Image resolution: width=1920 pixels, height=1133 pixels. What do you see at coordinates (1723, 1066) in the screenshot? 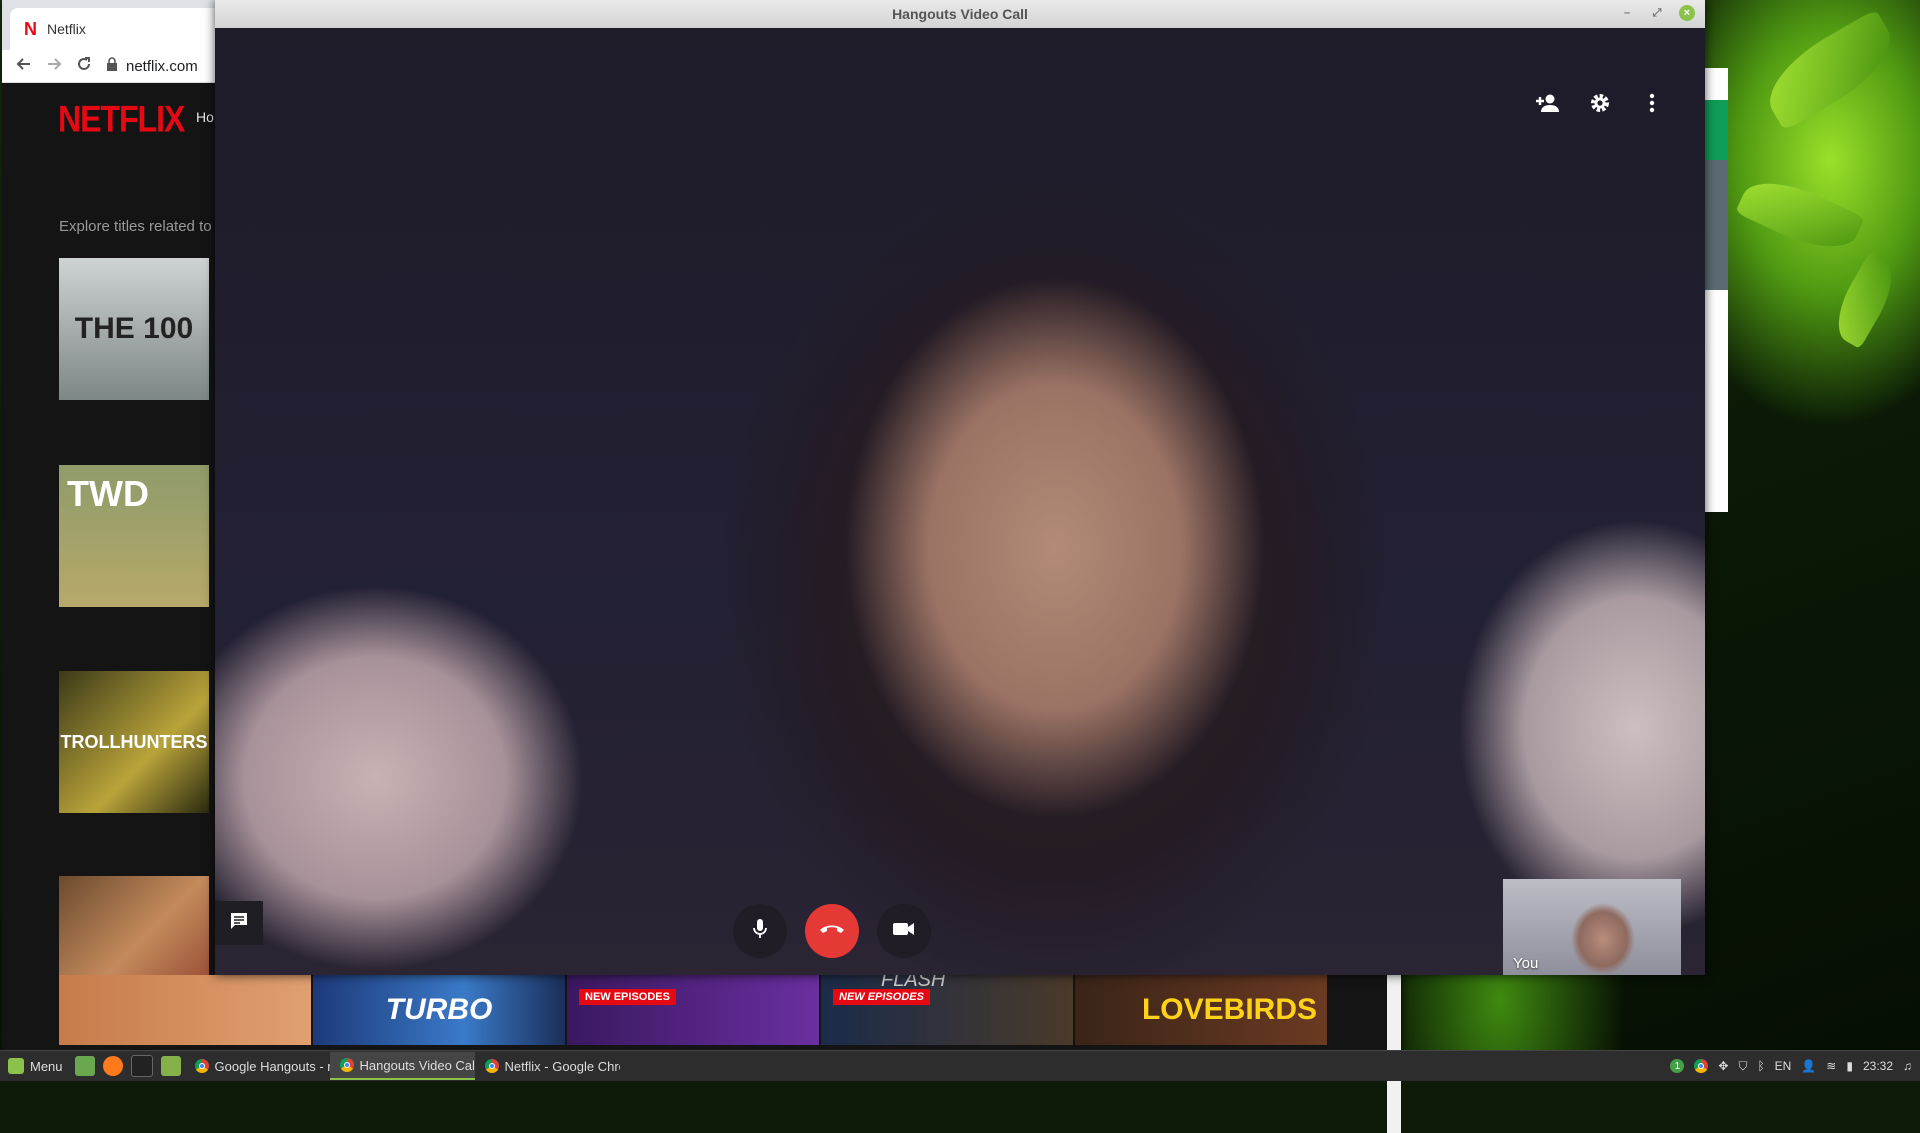
I see `dropbox-icon: ✥` at bounding box center [1723, 1066].